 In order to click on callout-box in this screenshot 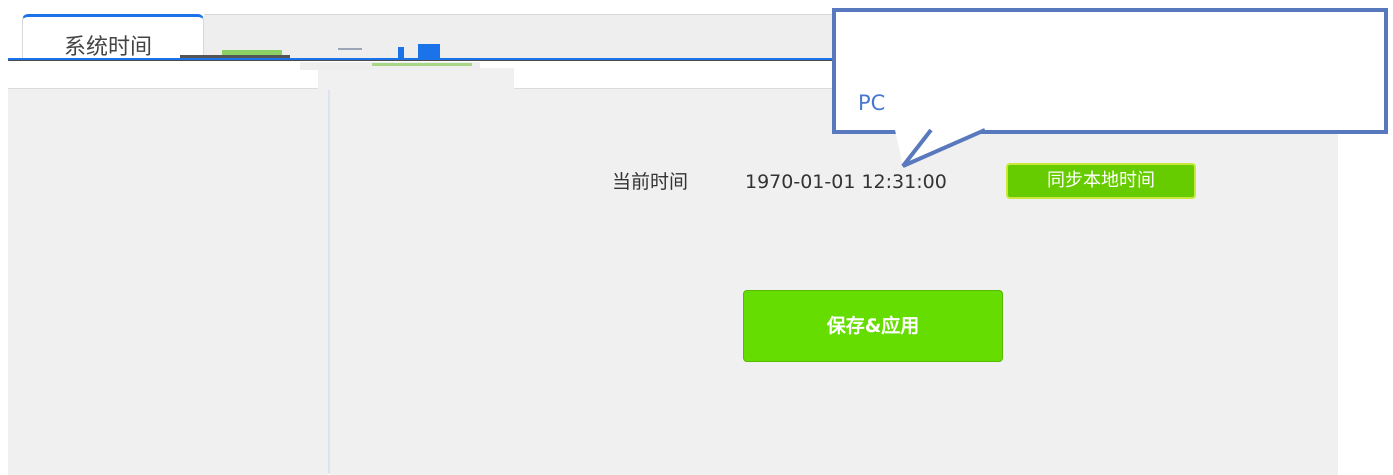, I will do `click(1110, 71)`.